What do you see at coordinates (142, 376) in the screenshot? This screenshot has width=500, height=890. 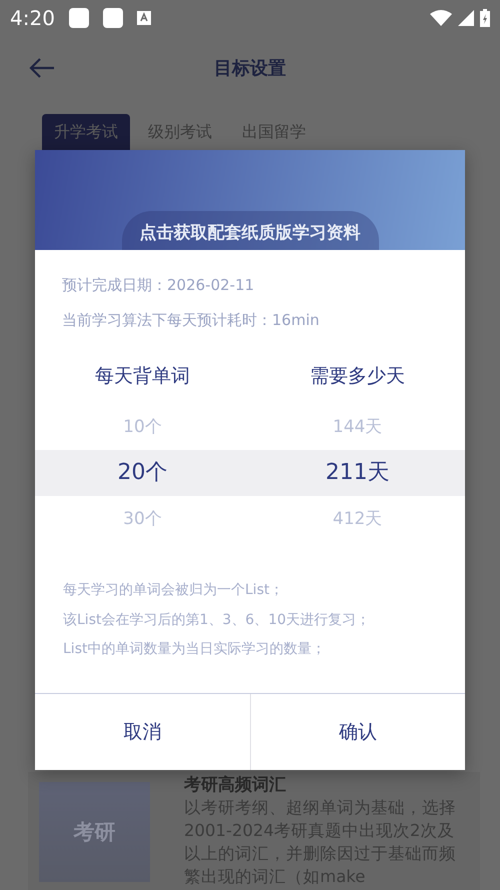 I see `column-header: 每天背单词` at bounding box center [142, 376].